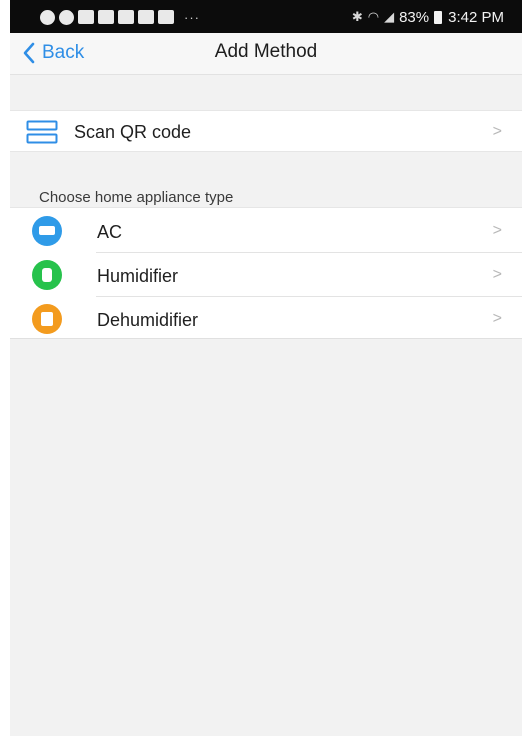  What do you see at coordinates (266, 131) in the screenshot?
I see `scan-qr-code-row: Scan QR code >` at bounding box center [266, 131].